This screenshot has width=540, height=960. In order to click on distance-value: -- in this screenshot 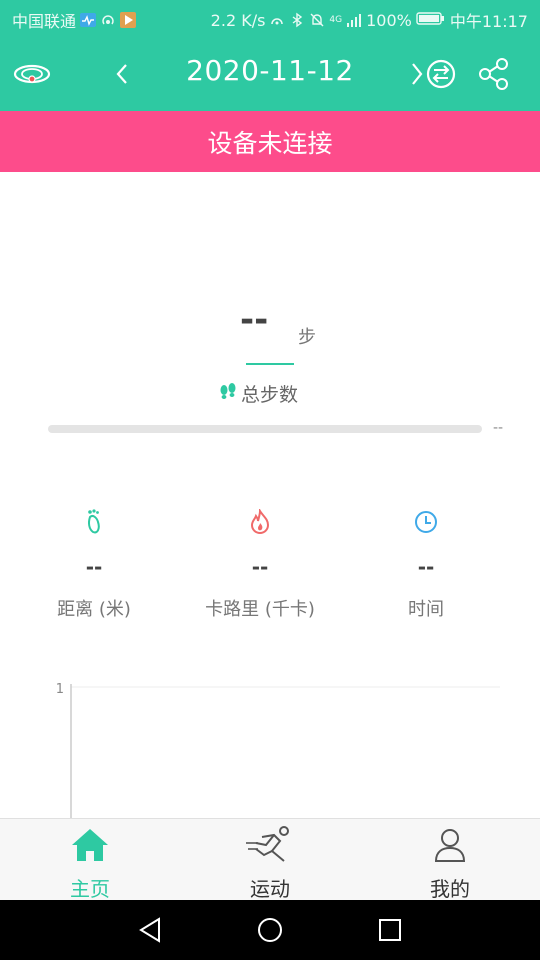, I will do `click(94, 567)`.